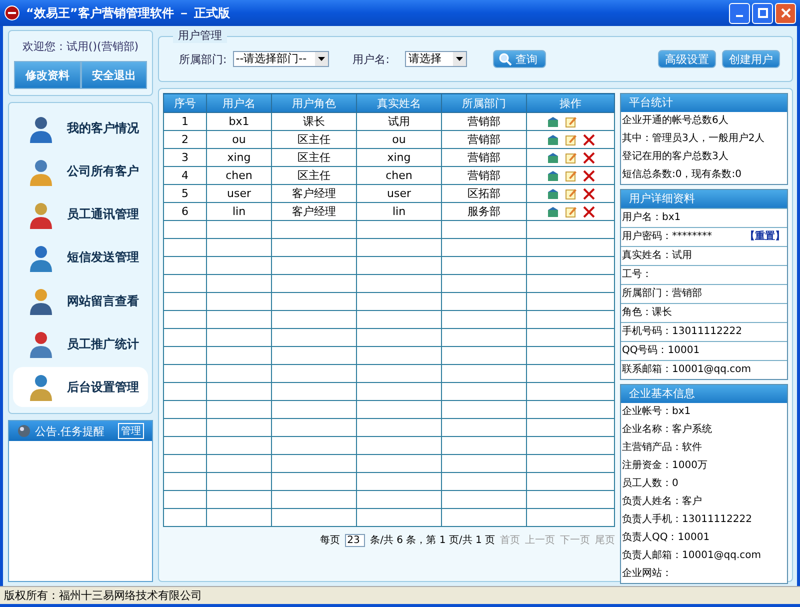  I want to click on column-header: 用户名, so click(239, 103).